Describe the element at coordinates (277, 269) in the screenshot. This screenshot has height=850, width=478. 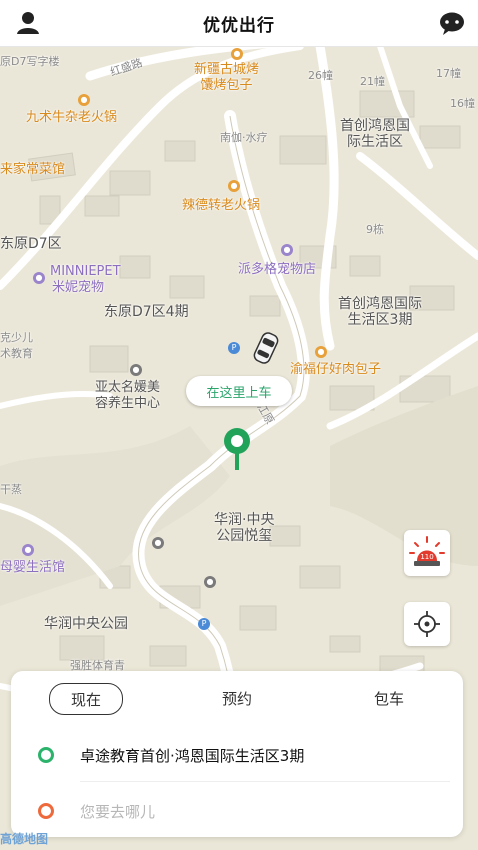
I see `map-label: 派多格宠物店` at that location.